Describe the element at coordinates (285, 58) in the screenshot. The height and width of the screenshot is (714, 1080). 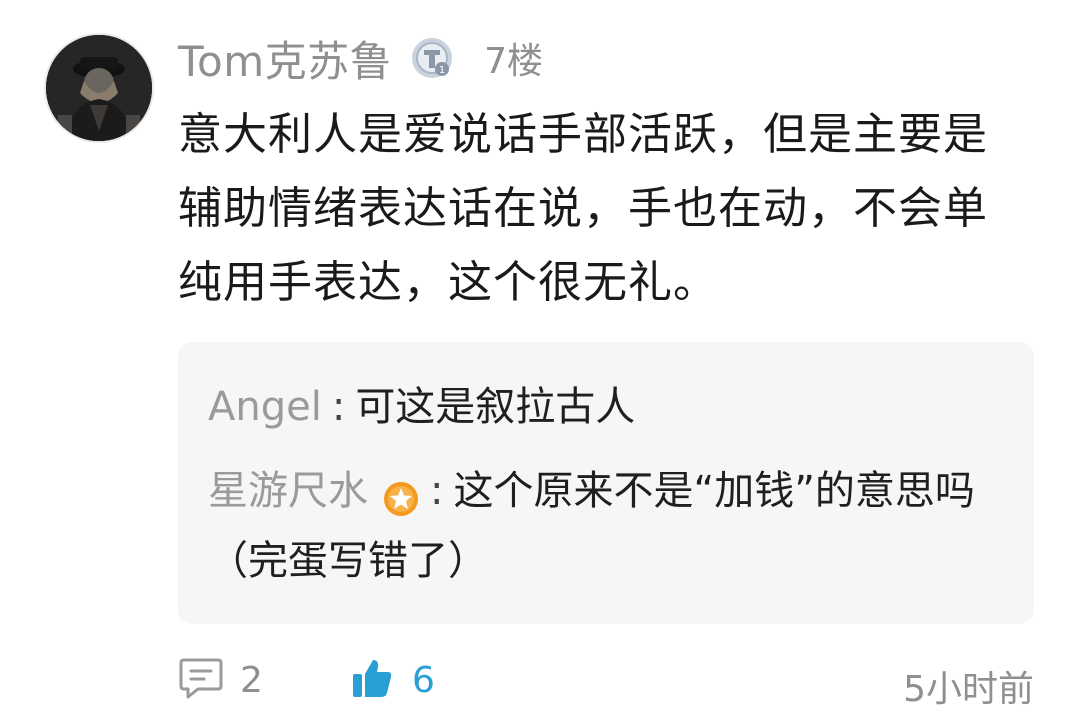
I see `username: Tom克苏鲁` at that location.